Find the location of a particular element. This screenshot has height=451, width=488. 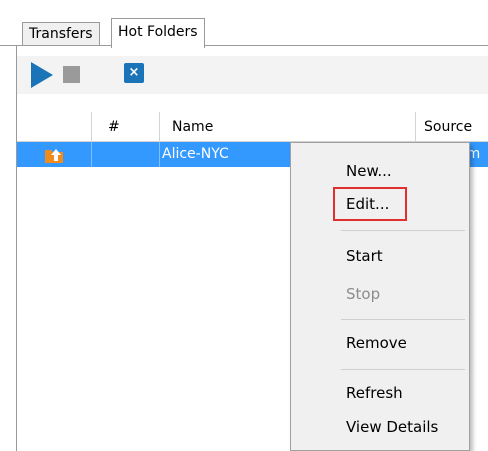

tab-hot-folders-label: Hot Folders is located at coordinates (158, 32).